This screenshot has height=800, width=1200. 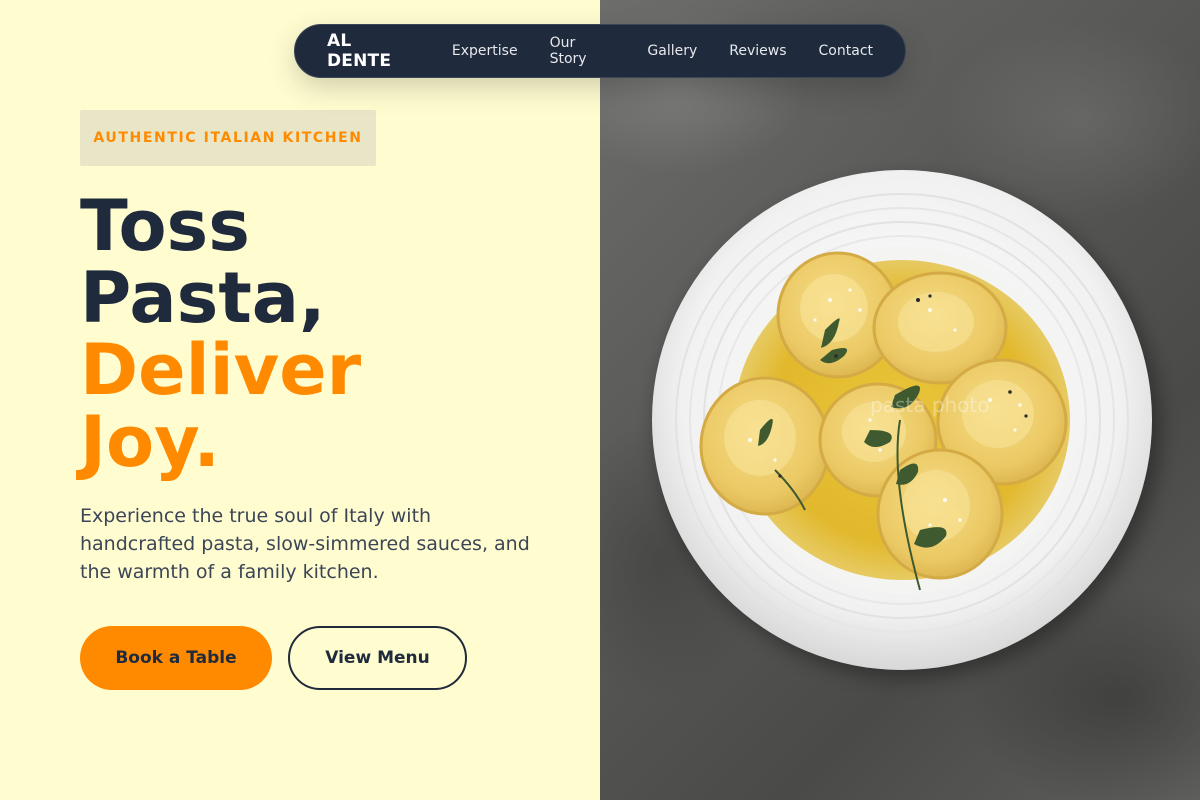 I want to click on nav-link-our-story: Our Story, so click(x=583, y=51).